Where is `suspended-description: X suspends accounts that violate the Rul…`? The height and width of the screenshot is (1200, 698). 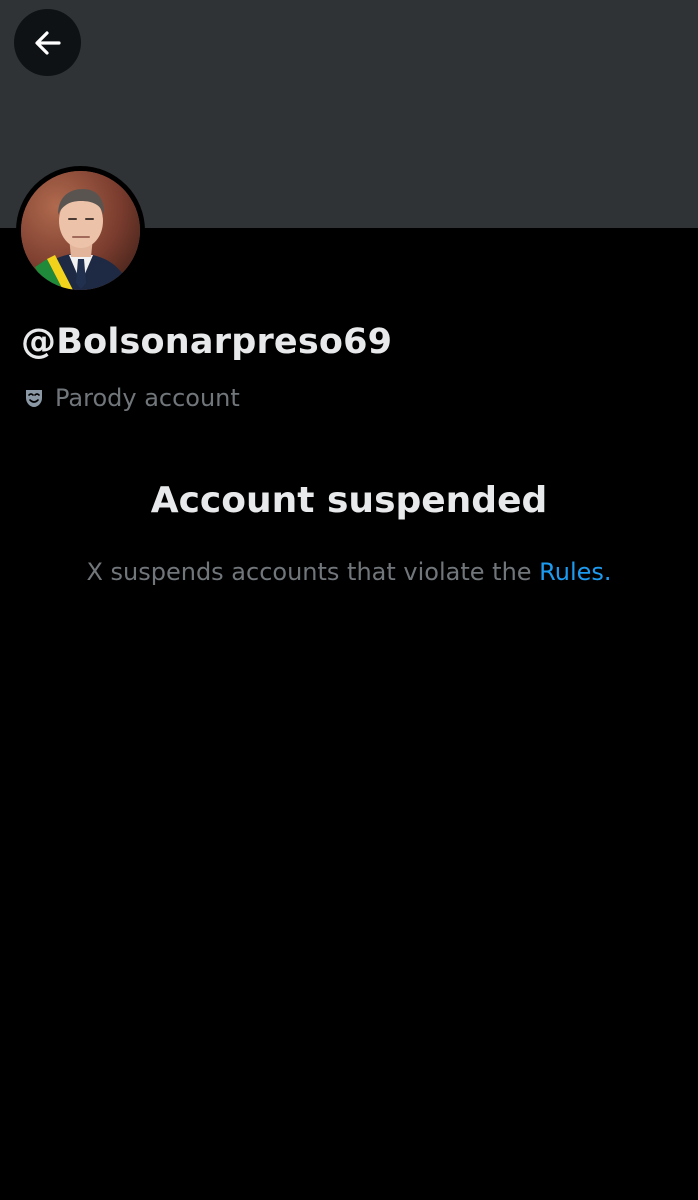
suspended-description: X suspends accounts that violate the Rul… is located at coordinates (349, 572).